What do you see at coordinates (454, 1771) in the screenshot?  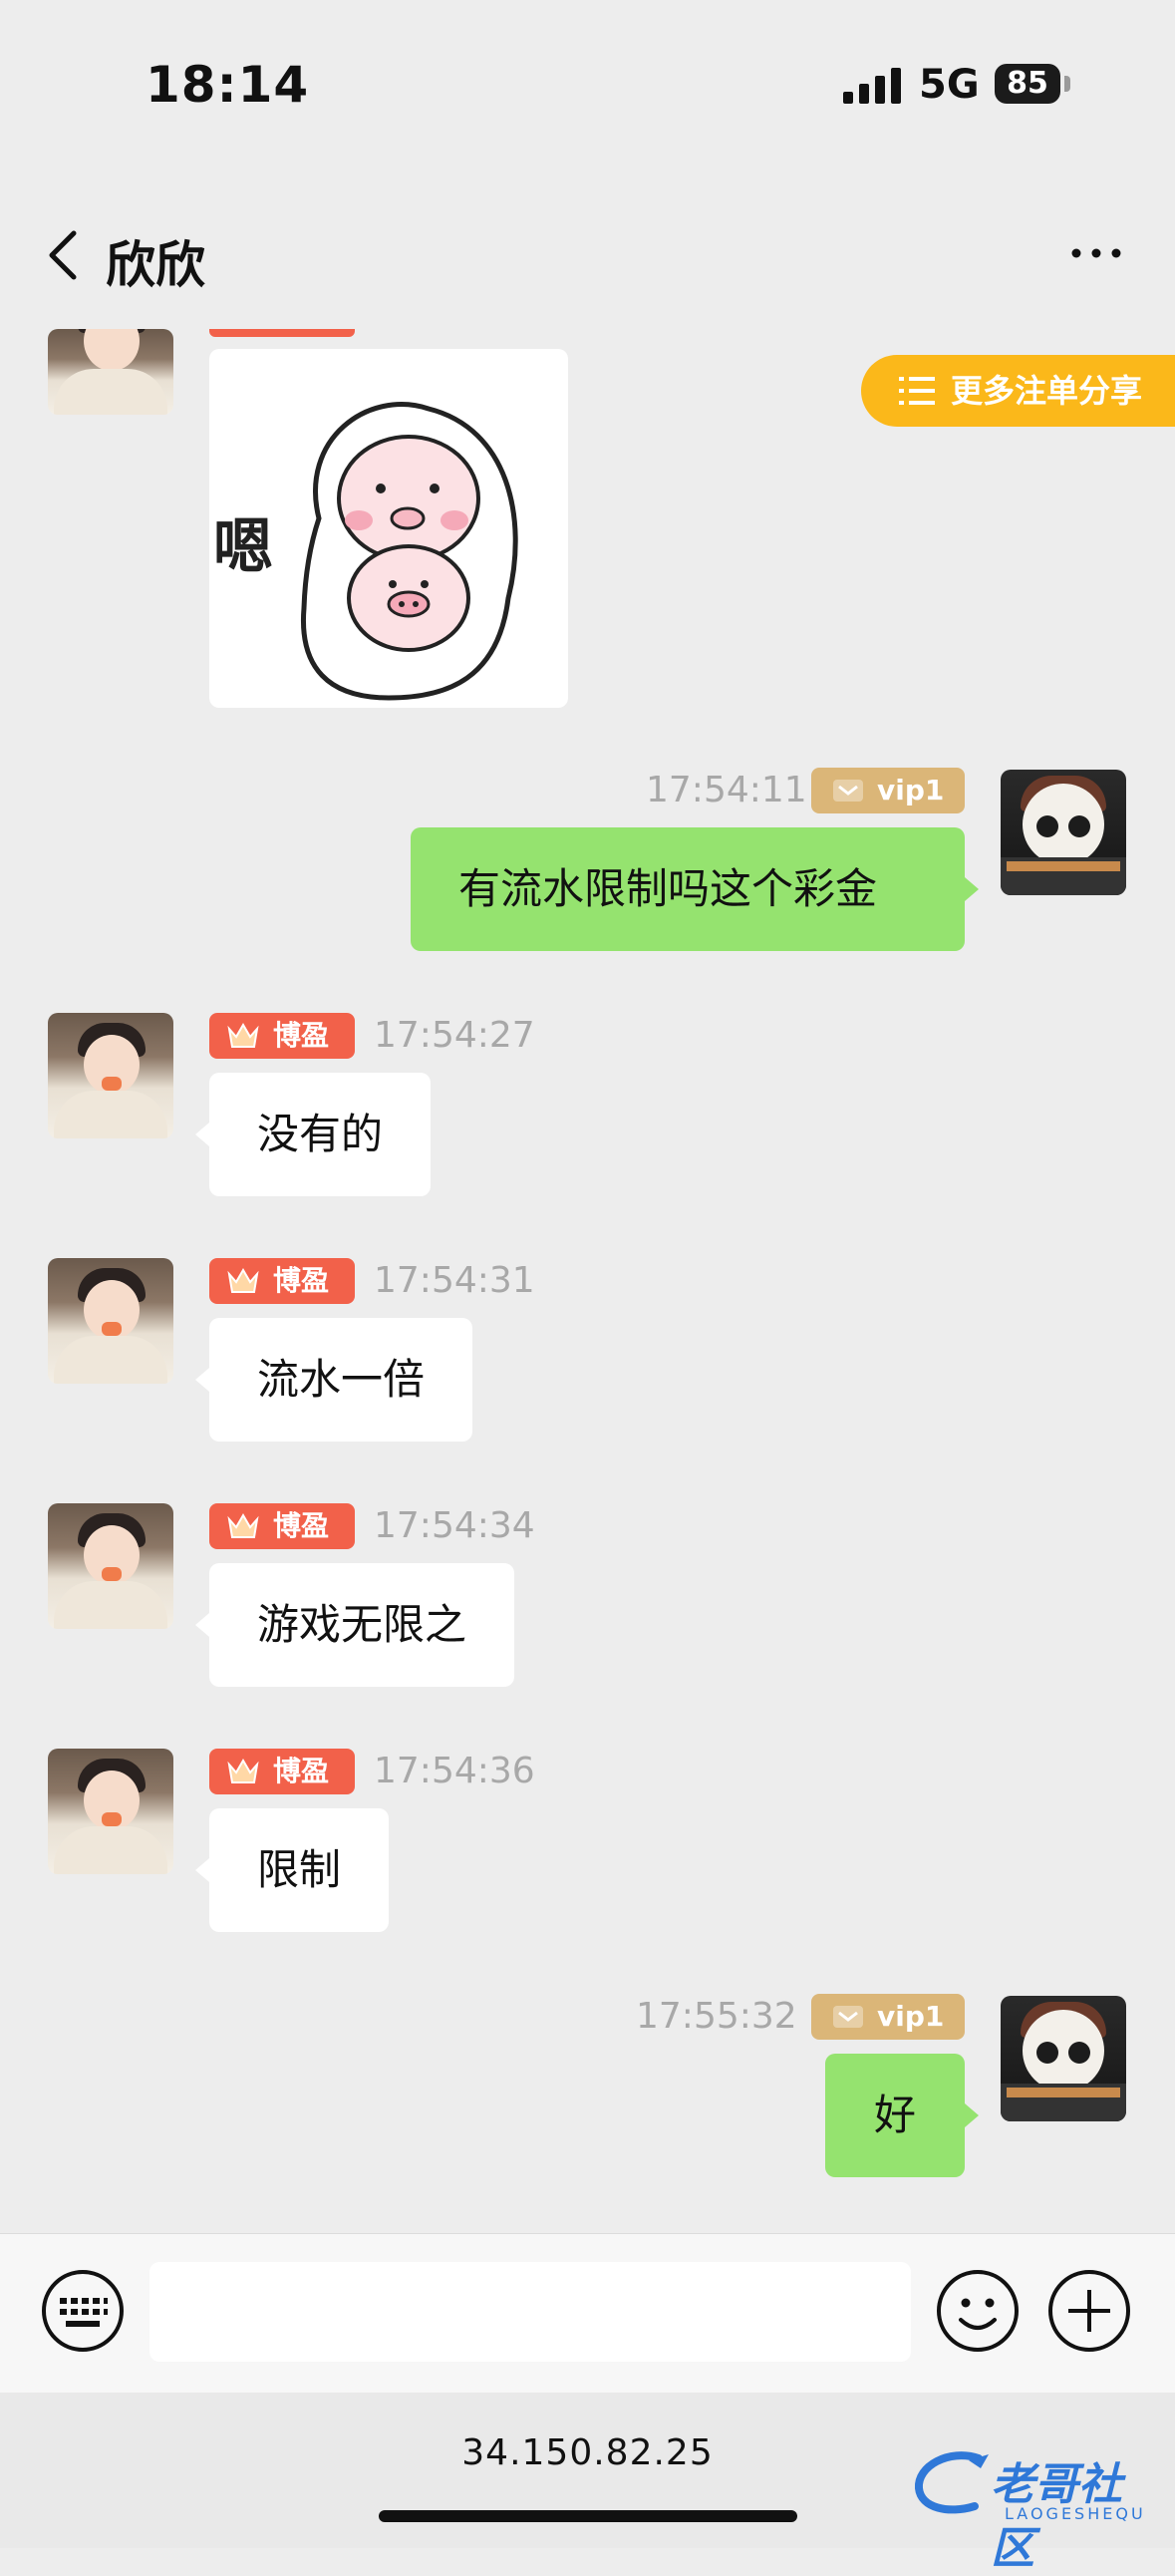 I see `message-time: 17:54:36` at bounding box center [454, 1771].